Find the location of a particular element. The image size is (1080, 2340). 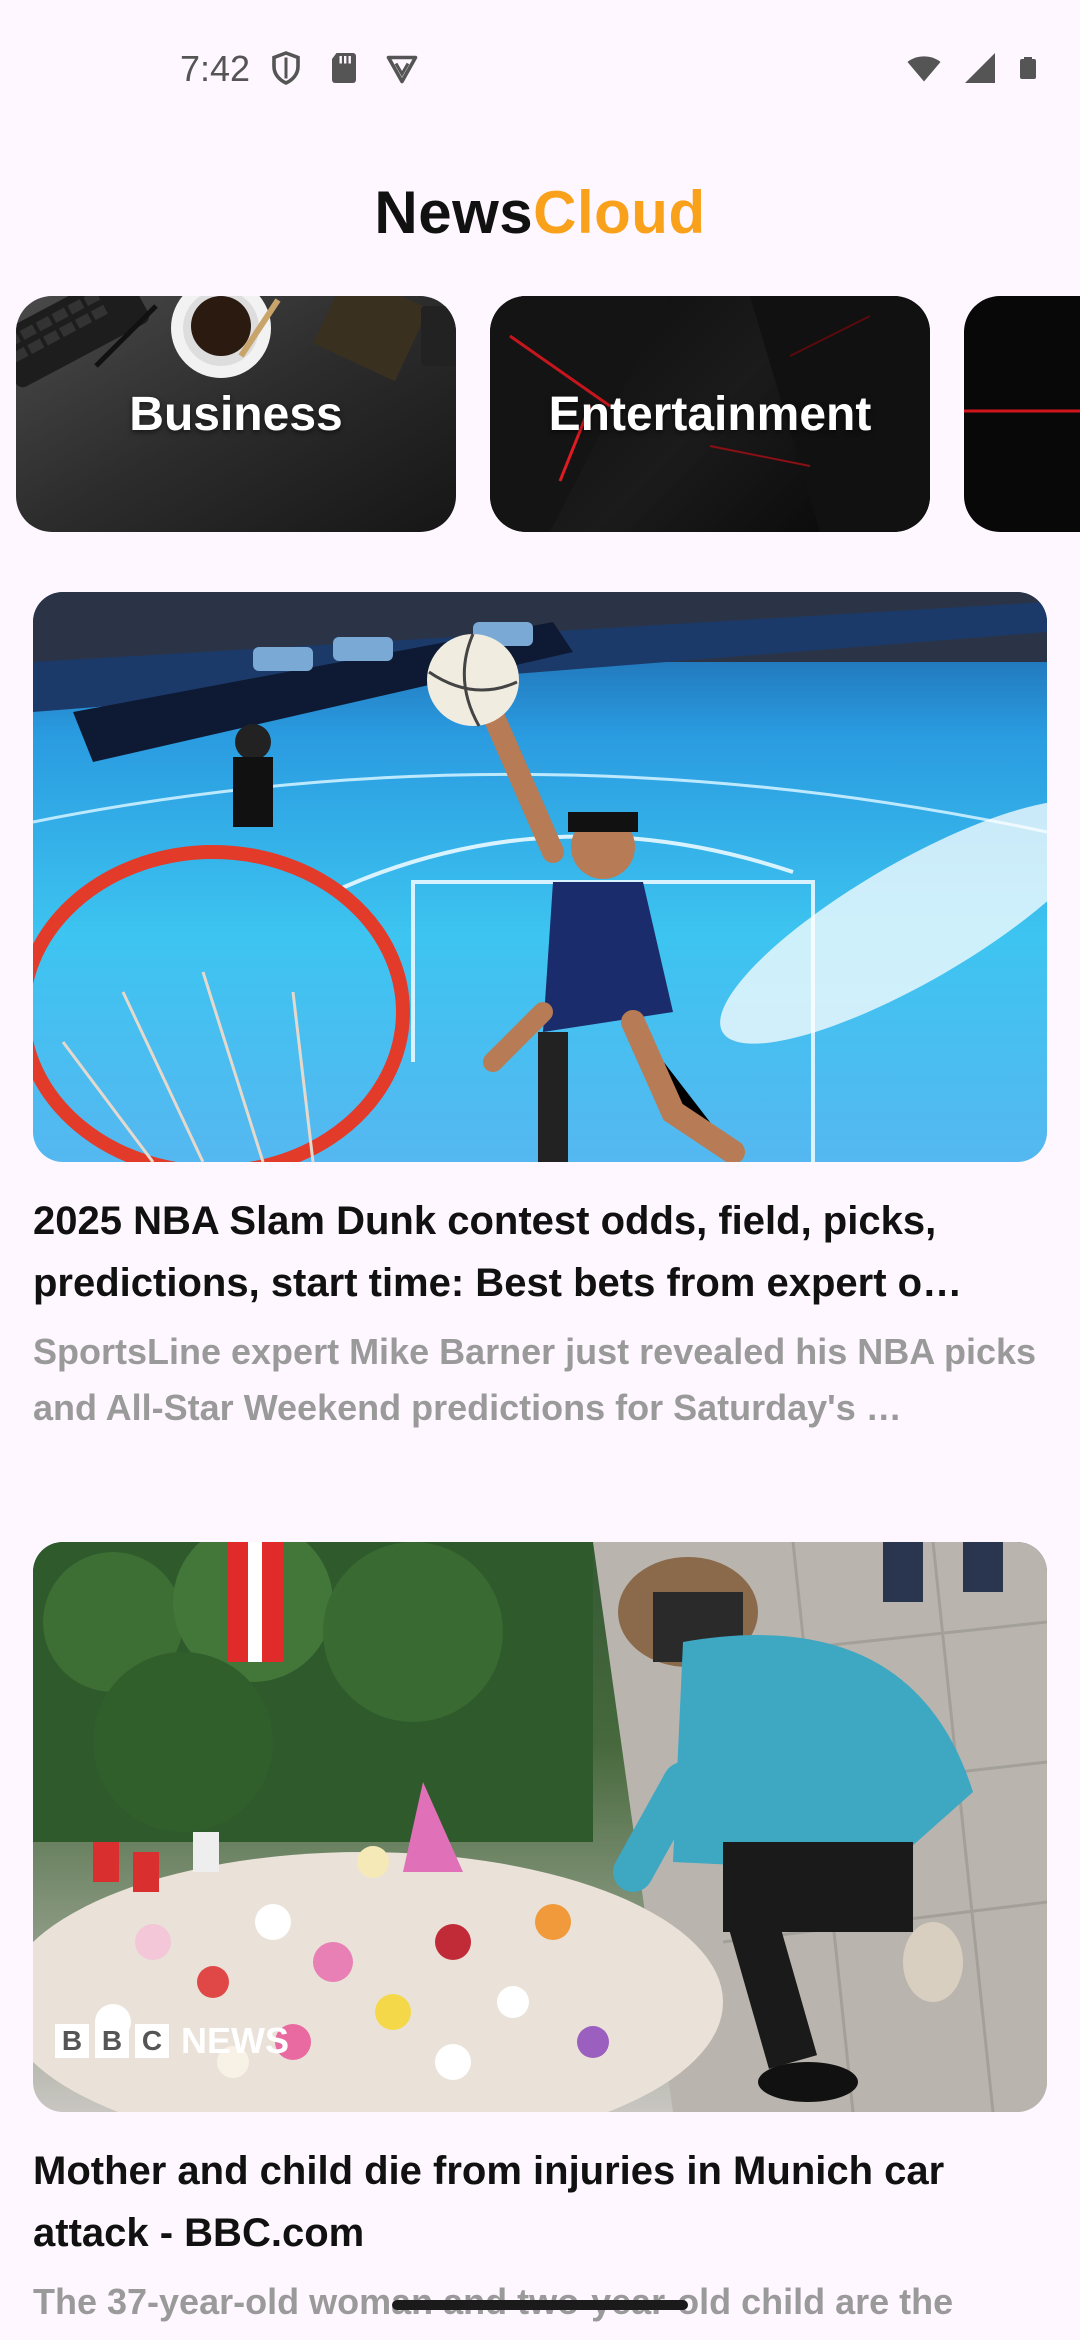

battery-icon is located at coordinates (1028, 68).